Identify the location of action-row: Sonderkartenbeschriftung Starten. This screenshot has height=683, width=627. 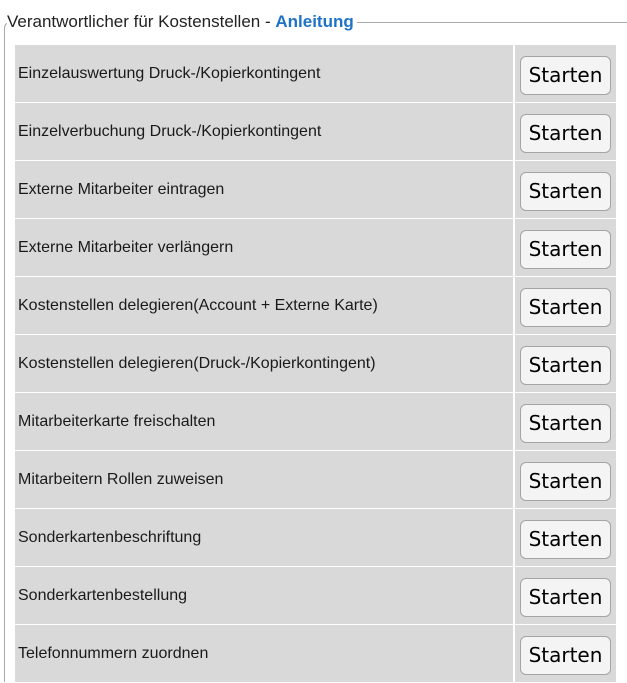
(315, 537).